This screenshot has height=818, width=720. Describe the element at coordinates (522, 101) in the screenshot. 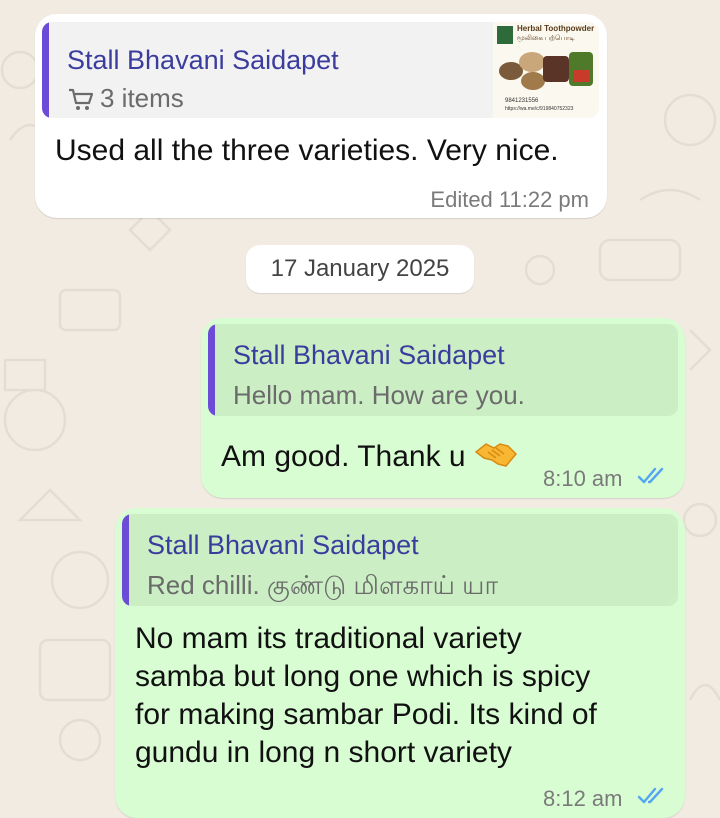

I see `thumbnail-phone: 9841231556` at that location.